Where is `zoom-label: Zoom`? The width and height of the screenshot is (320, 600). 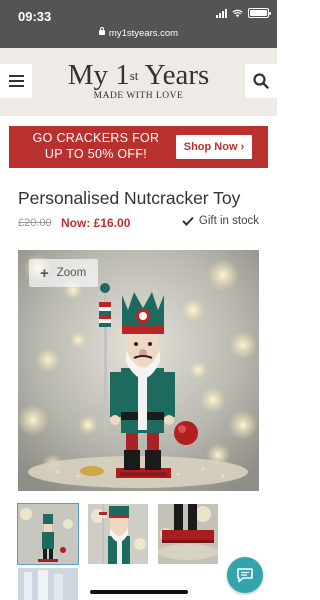
zoom-label: Zoom is located at coordinates (71, 273).